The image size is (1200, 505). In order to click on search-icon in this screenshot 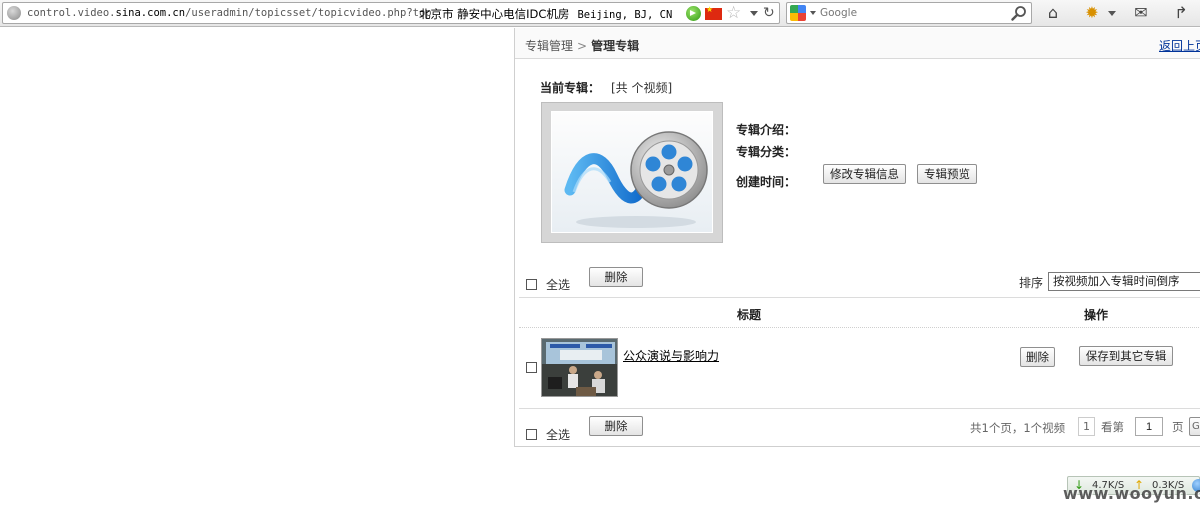, I will do `click(1019, 13)`.